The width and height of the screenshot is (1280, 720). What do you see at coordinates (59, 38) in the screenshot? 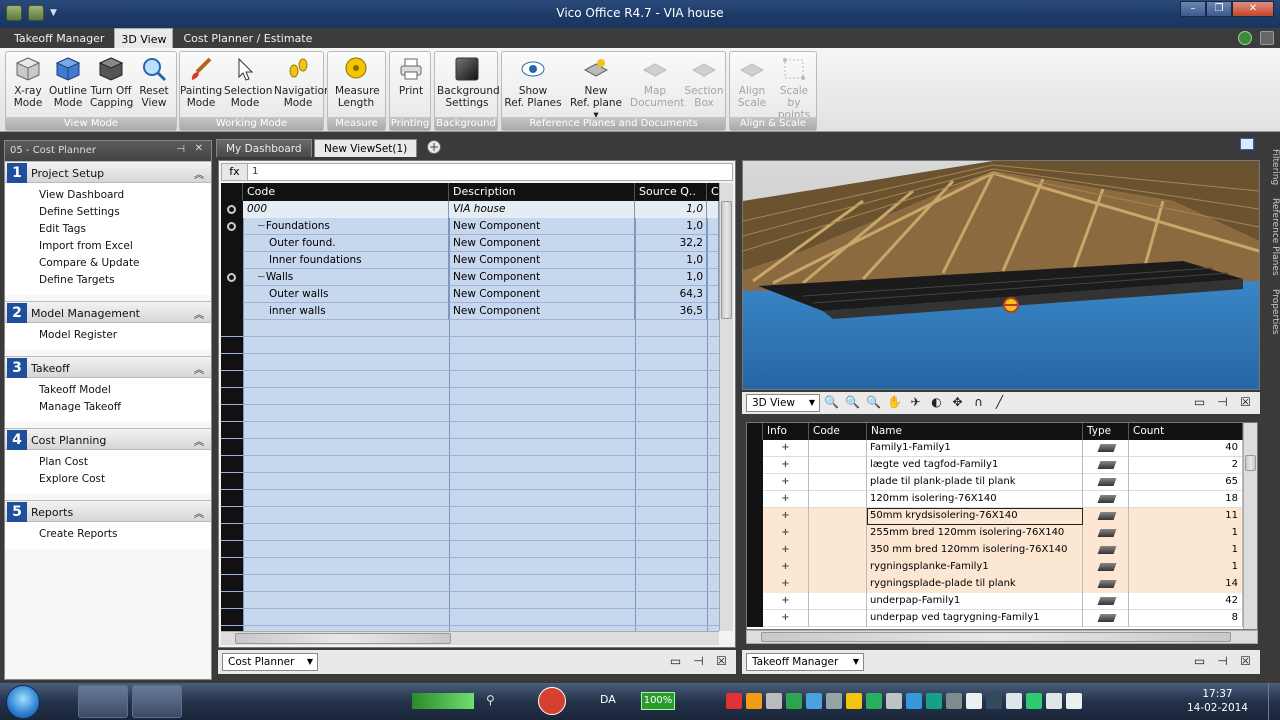
I see `tab-takeoff-manager: Takeoff Manager` at bounding box center [59, 38].